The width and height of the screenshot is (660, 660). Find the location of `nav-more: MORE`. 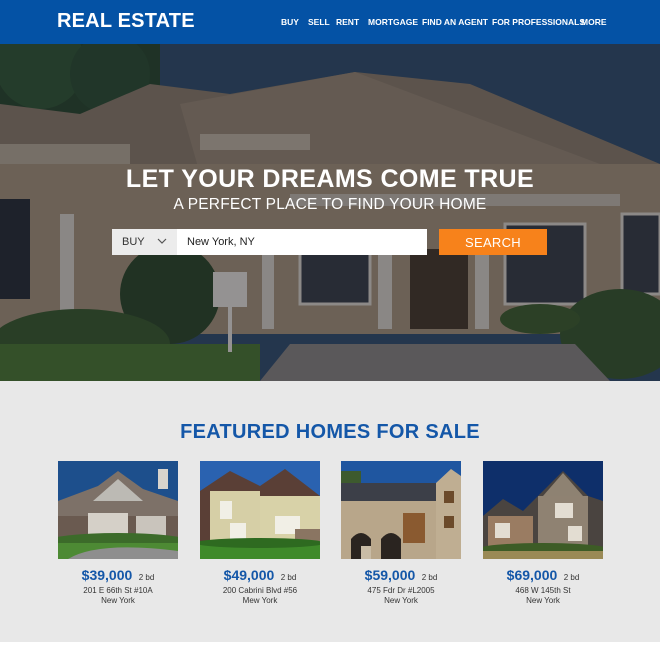

nav-more: MORE is located at coordinates (594, 22).